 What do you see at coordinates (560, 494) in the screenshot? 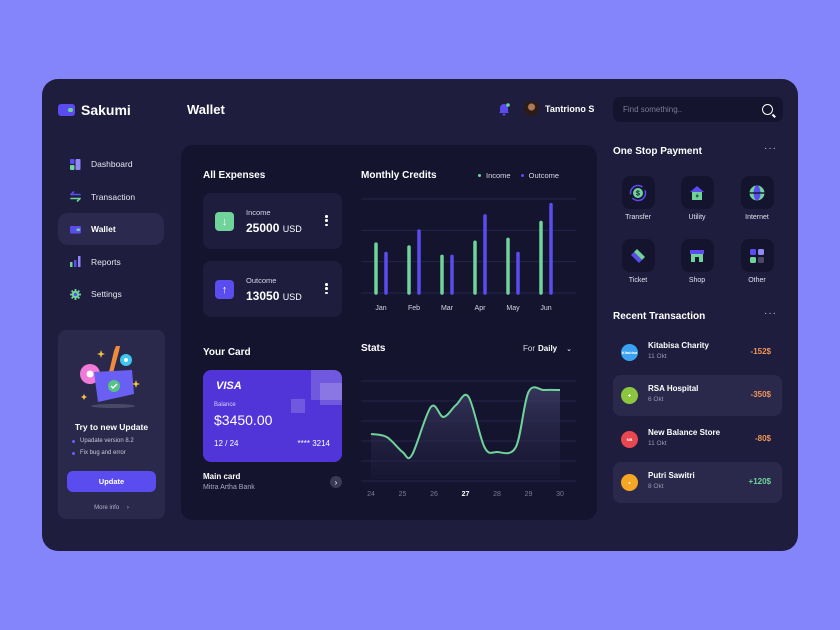
I see `x-tick-label: 30` at bounding box center [560, 494].